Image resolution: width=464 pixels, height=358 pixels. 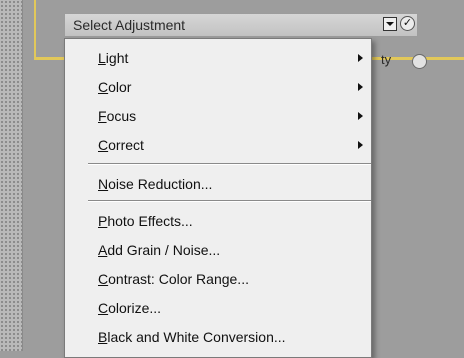 I want to click on menu-item-focus: Focus, so click(x=117, y=116).